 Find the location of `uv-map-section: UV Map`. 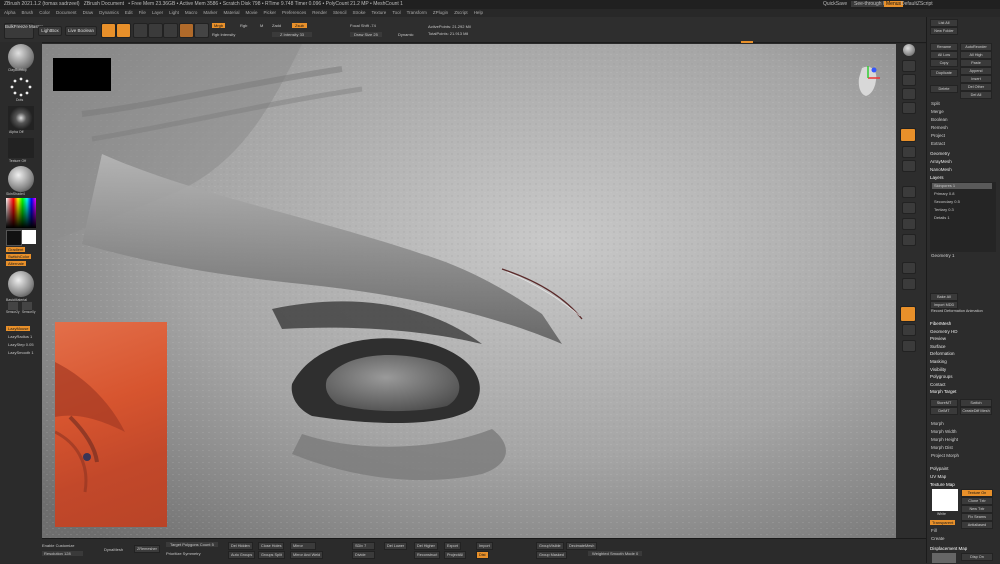

uv-map-section: UV Map is located at coordinates (938, 476).